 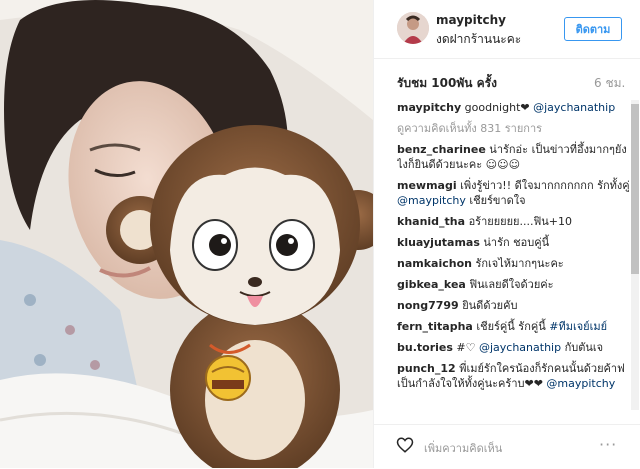 What do you see at coordinates (467, 347) in the screenshot?
I see `comment-text: #♡` at bounding box center [467, 347].